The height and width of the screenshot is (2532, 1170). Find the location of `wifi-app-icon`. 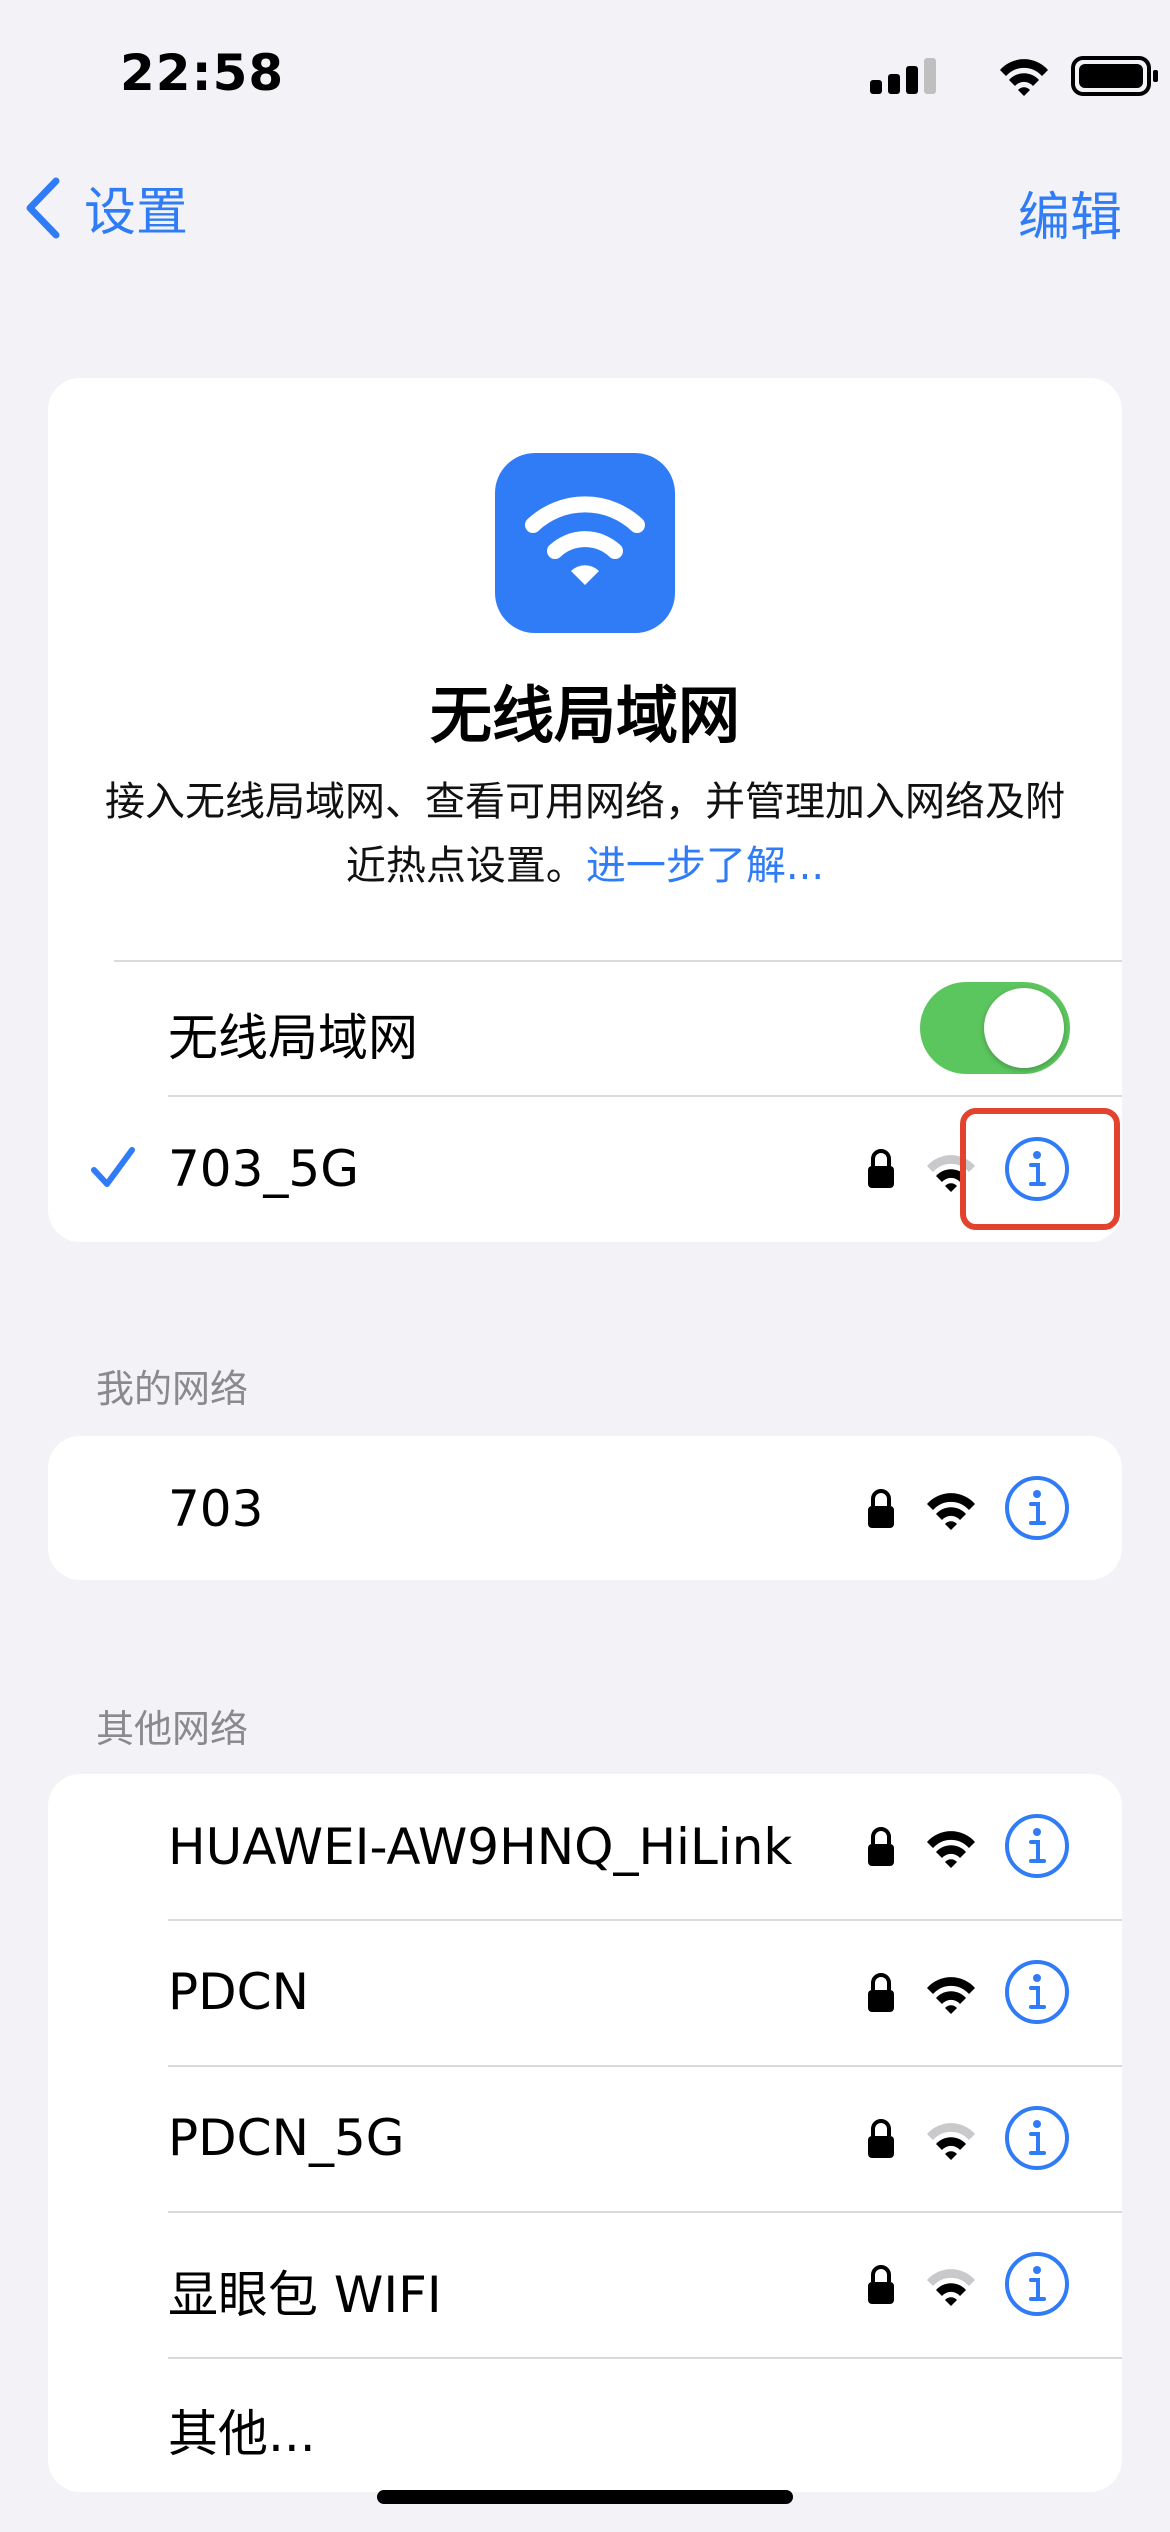

wifi-app-icon is located at coordinates (585, 543).